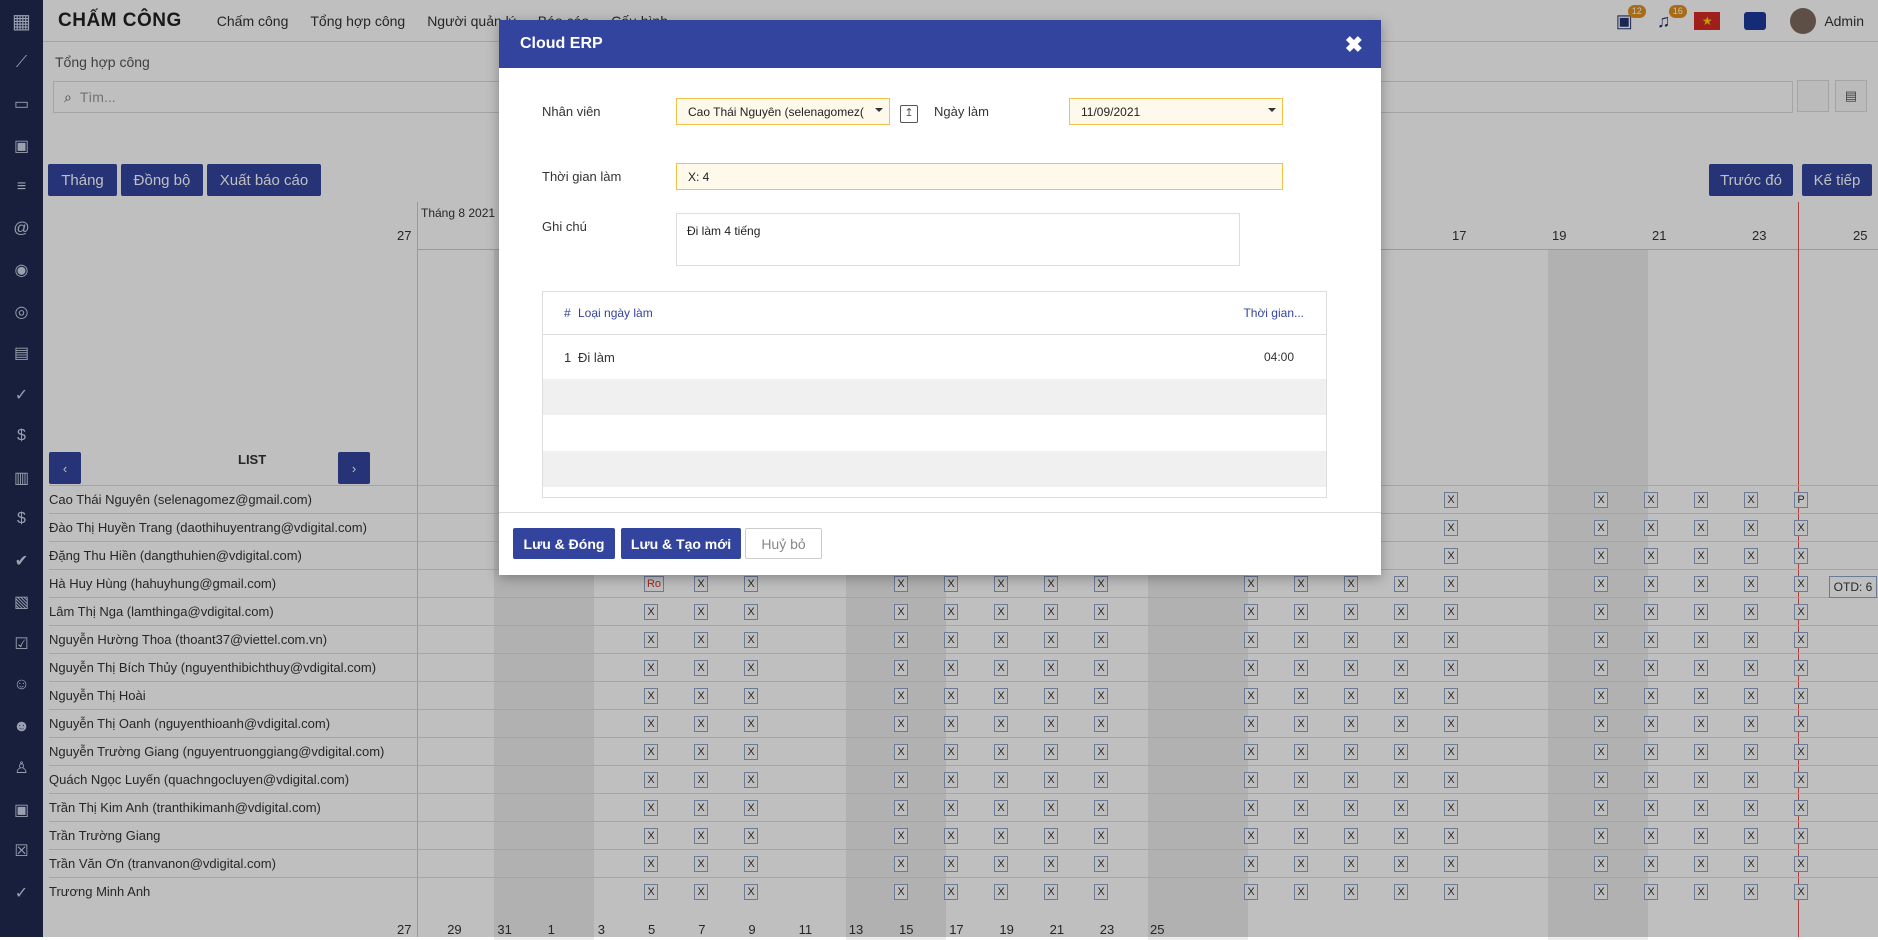 The width and height of the screenshot is (1878, 940). Describe the element at coordinates (581, 176) in the screenshot. I see `time-label: Thời gian làm` at that location.